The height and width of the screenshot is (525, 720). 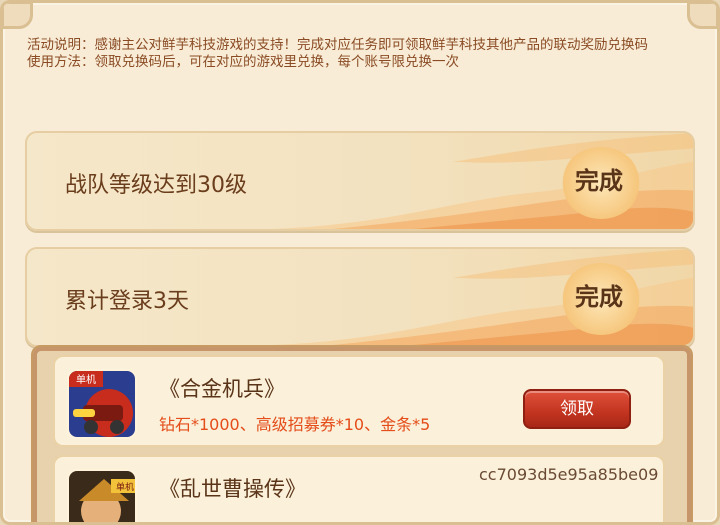 What do you see at coordinates (232, 489) in the screenshot?
I see `game-title: 《乱世曹操传》` at bounding box center [232, 489].